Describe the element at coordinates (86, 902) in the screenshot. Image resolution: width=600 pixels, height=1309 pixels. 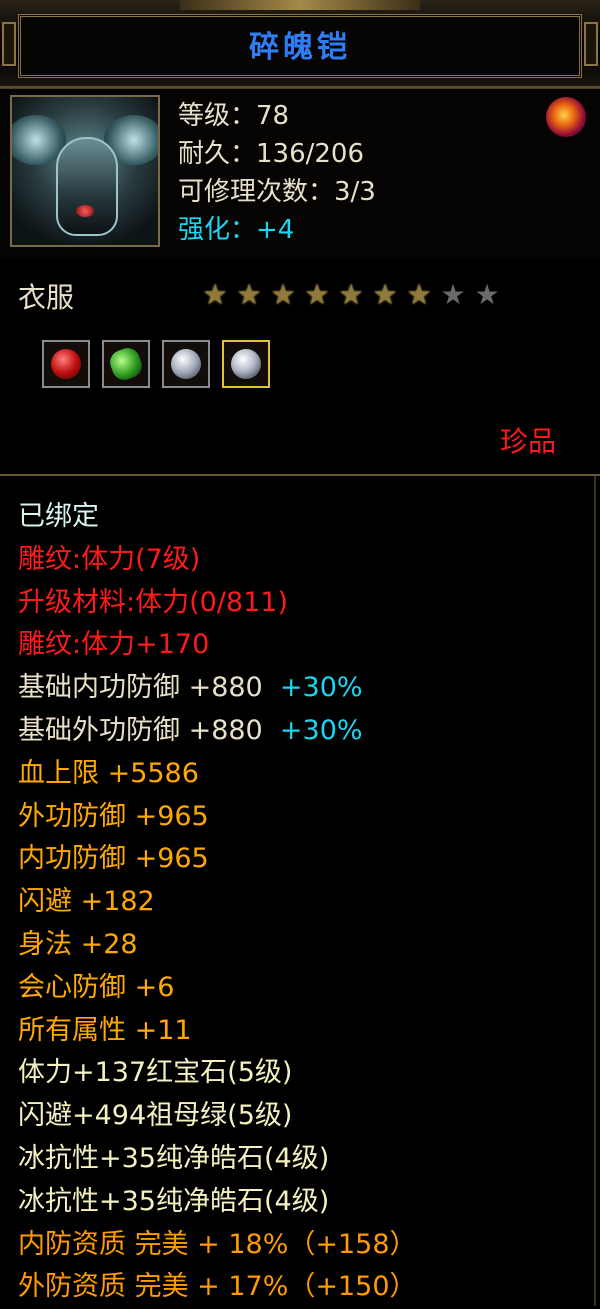
I see `dodge-line: 闪避 +182` at that location.